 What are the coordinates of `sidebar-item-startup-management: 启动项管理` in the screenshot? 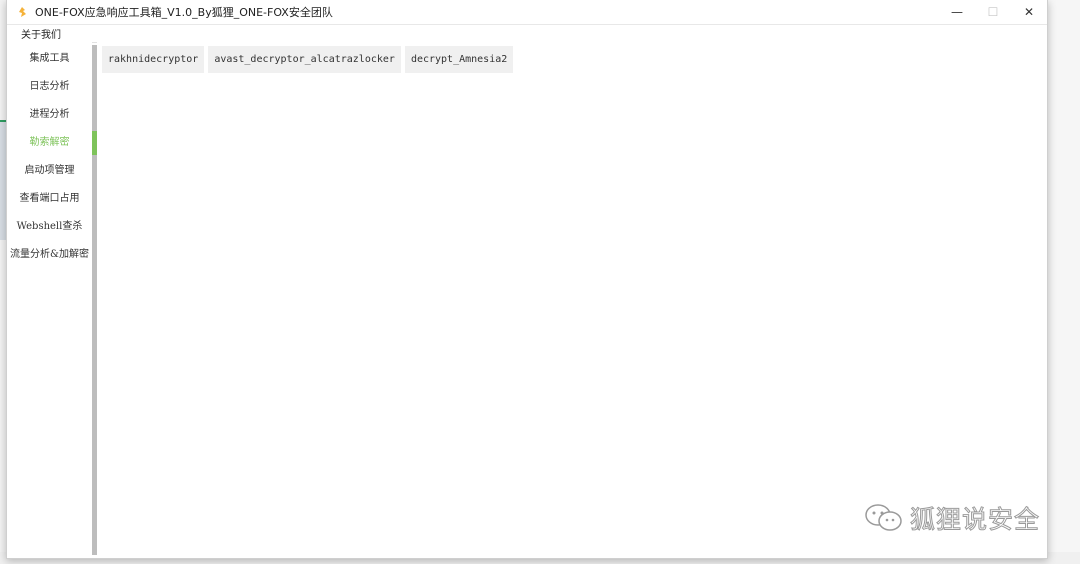 It's located at (49, 171).